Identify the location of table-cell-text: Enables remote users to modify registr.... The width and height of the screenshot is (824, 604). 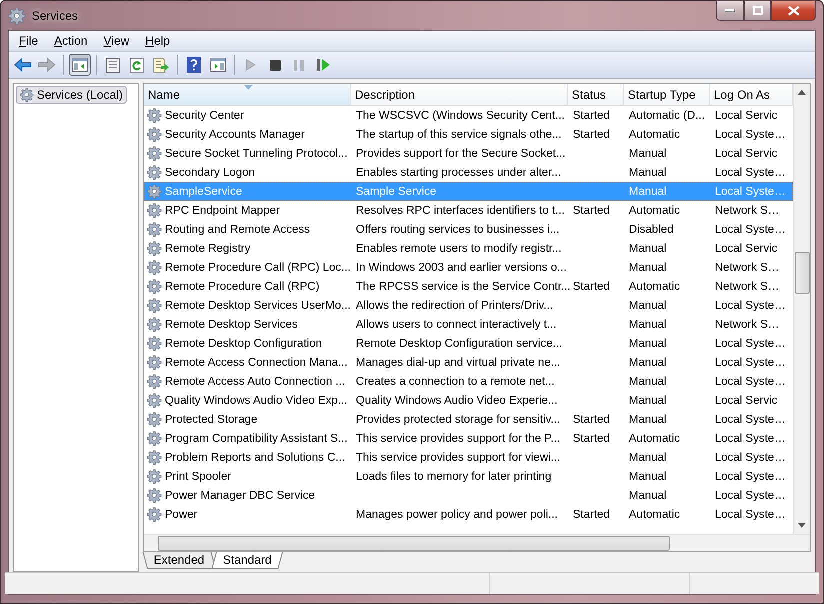
(458, 248).